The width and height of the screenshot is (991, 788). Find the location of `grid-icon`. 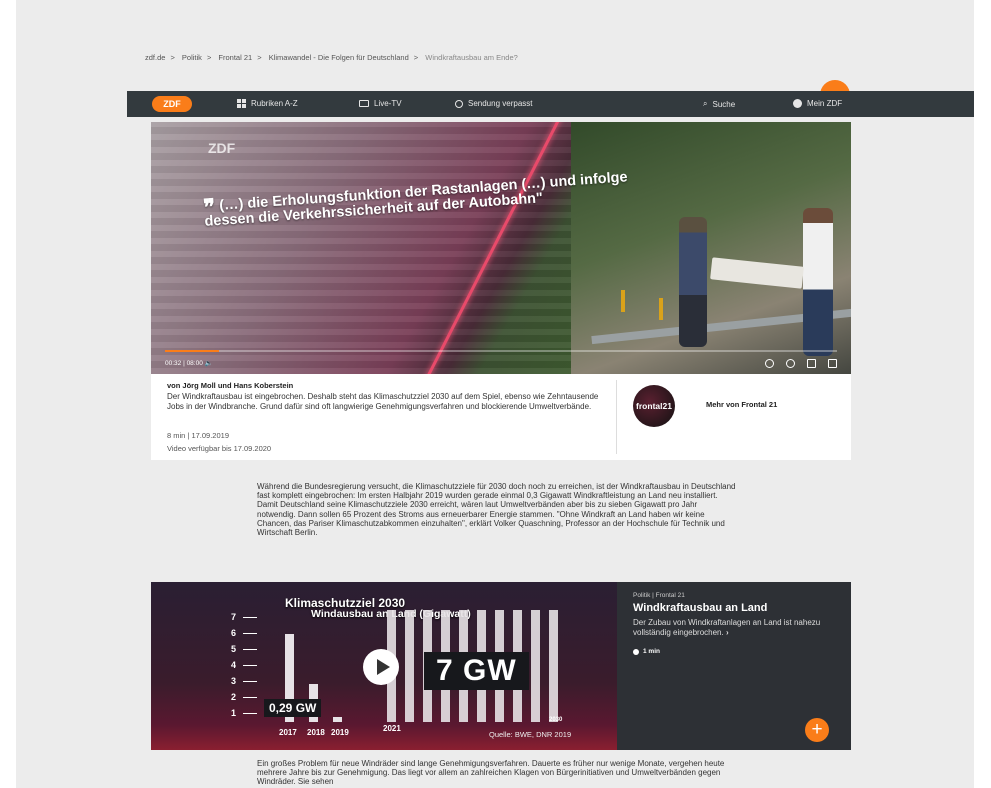

grid-icon is located at coordinates (241, 103).